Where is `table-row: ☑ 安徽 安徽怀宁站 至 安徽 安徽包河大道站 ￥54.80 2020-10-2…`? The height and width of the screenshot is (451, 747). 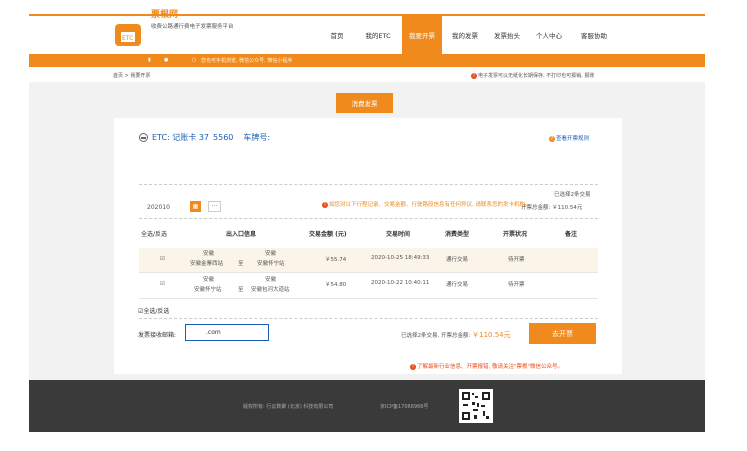 table-row: ☑ 安徽 安徽怀宁站 至 安徽 安徽包河大道站 ￥54.80 2020-10-2… is located at coordinates (368, 286).